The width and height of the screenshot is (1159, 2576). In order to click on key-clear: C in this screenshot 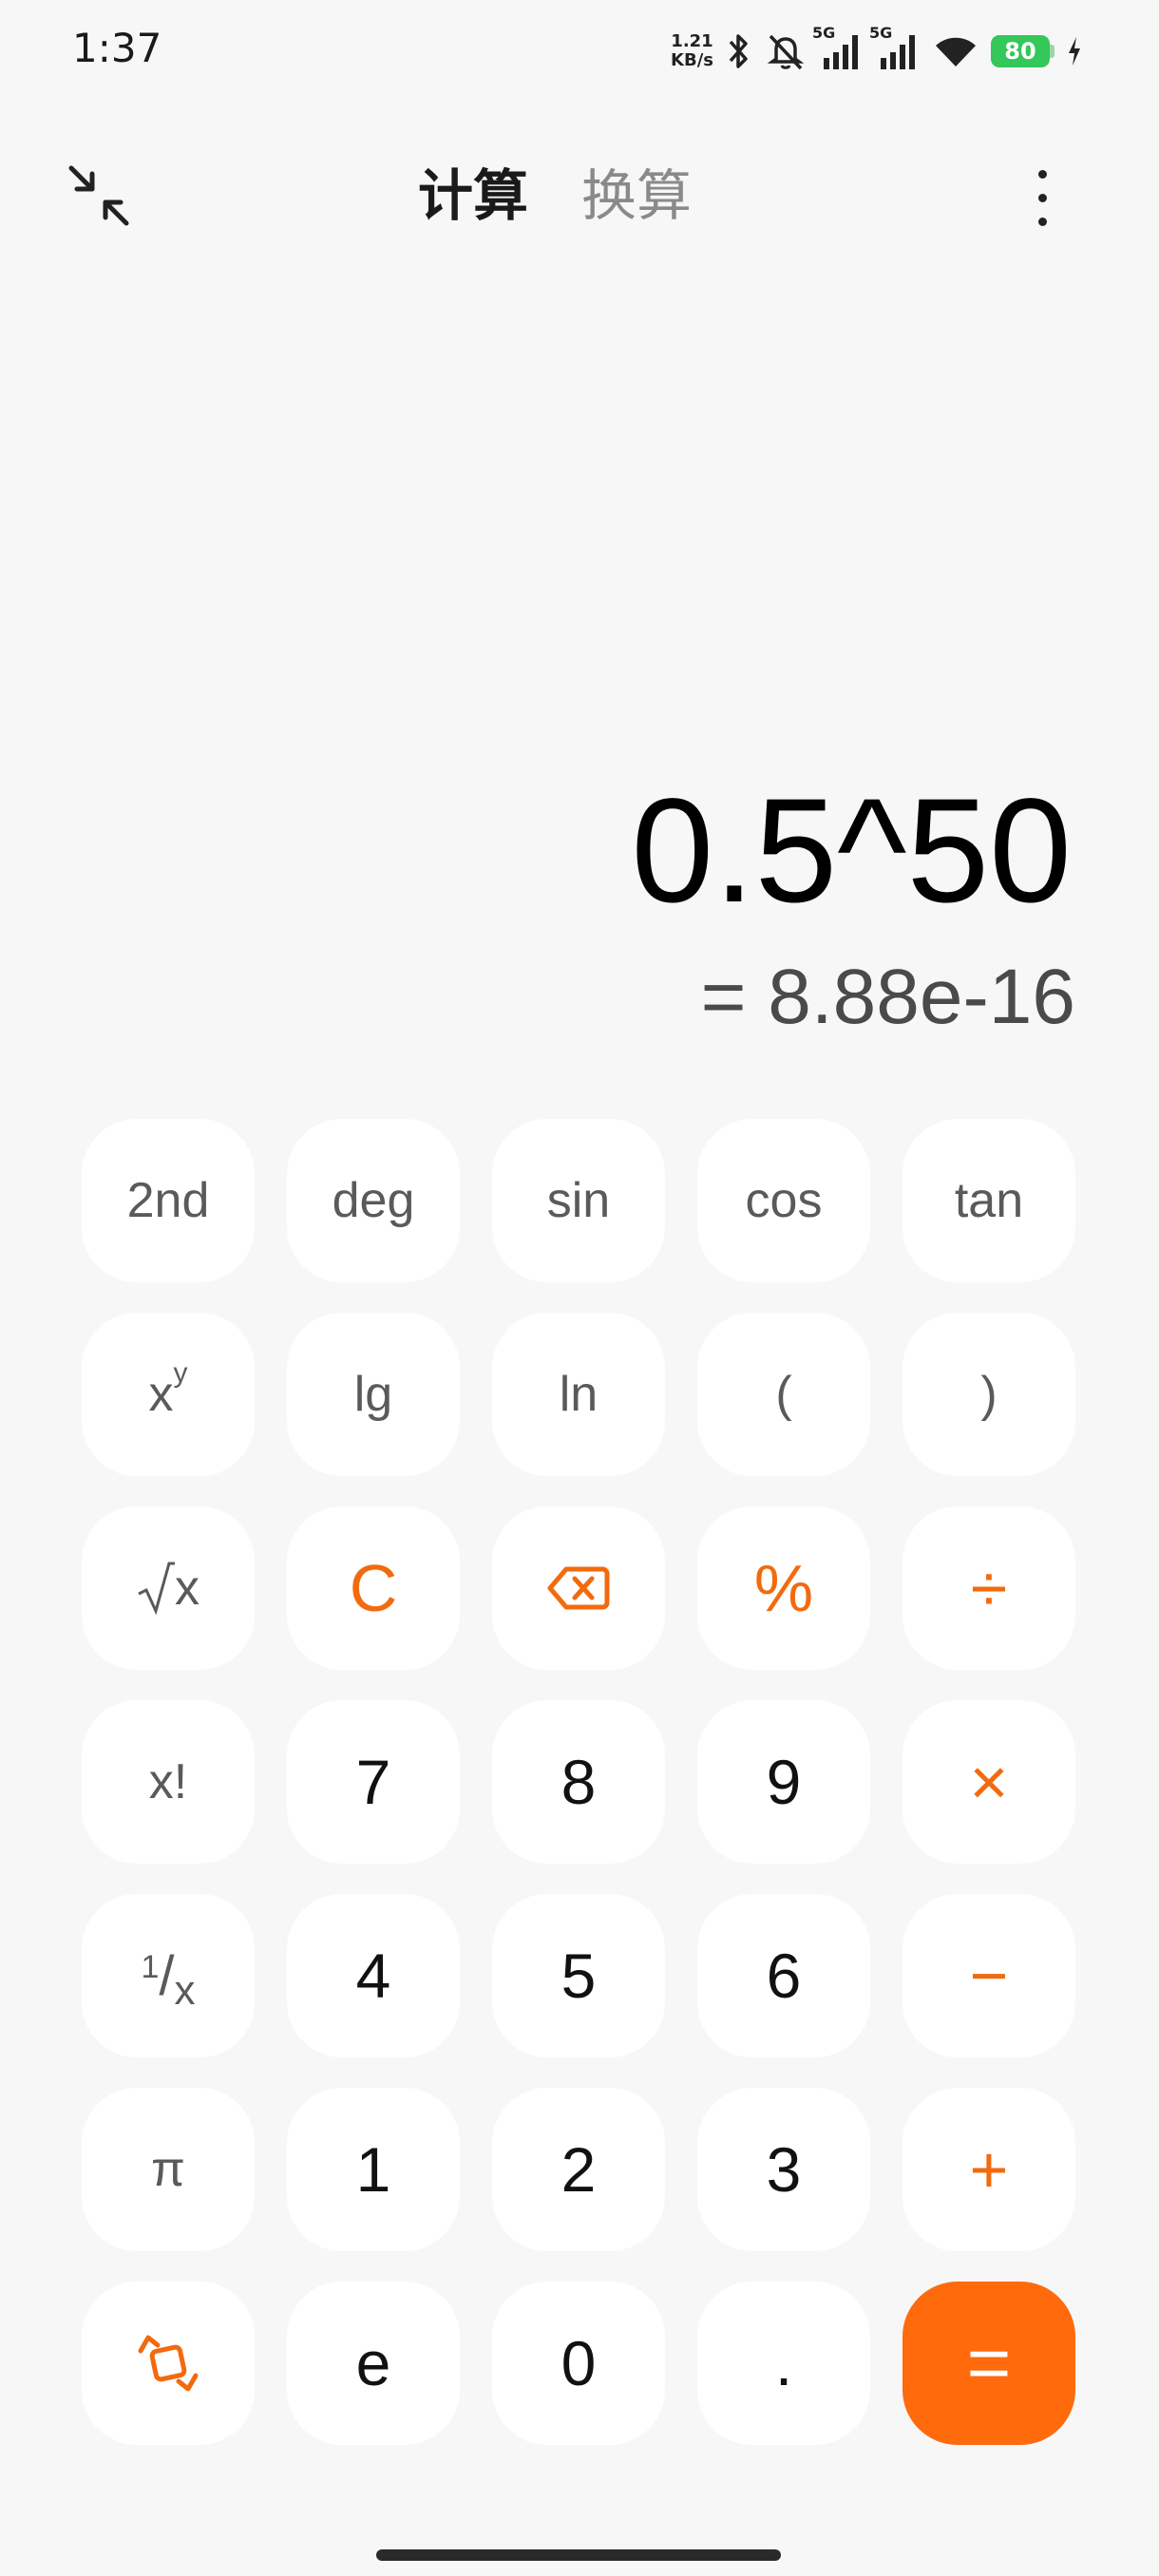, I will do `click(373, 1588)`.